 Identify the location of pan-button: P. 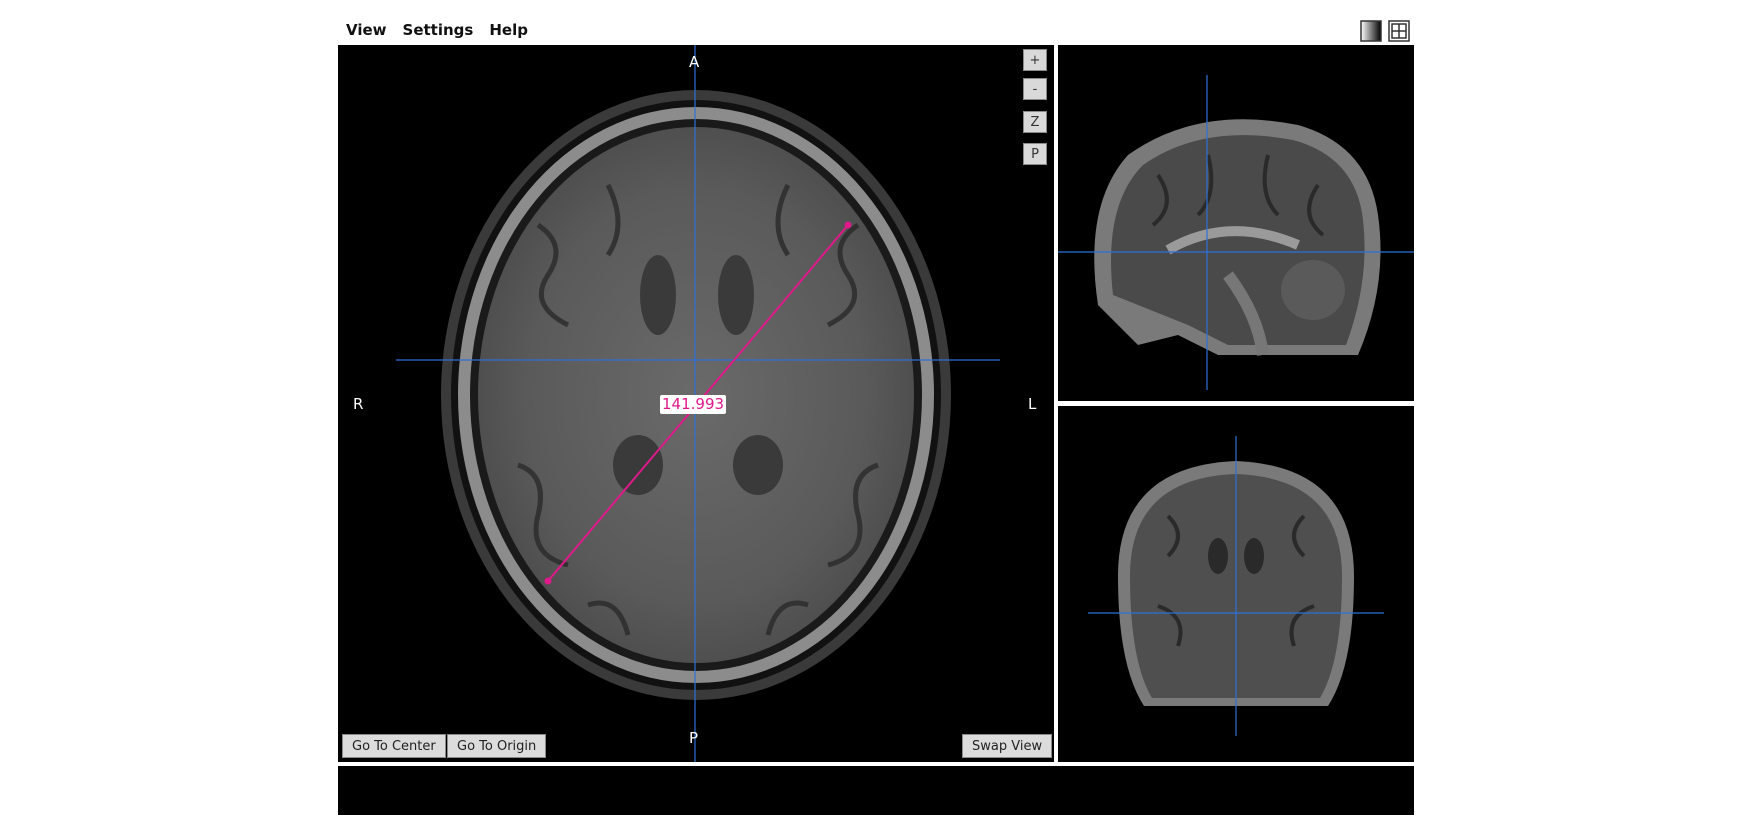
(1035, 154).